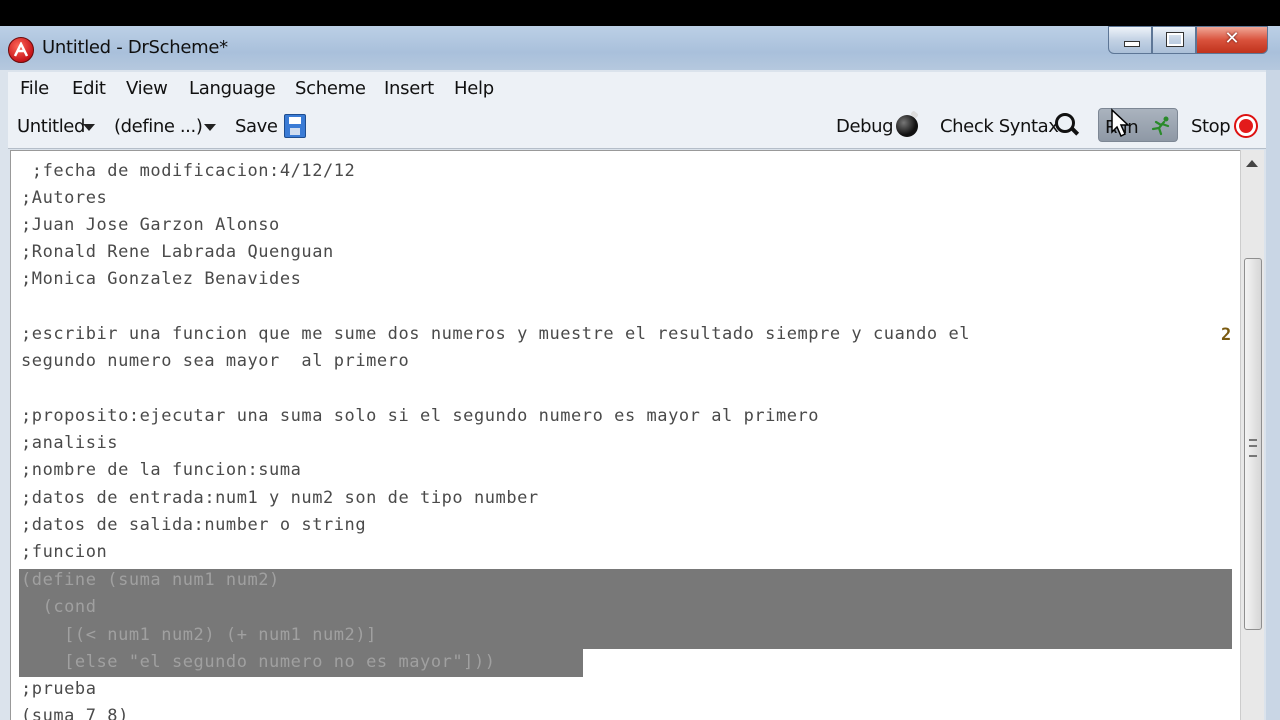 The height and width of the screenshot is (720, 1280). What do you see at coordinates (215, 361) in the screenshot?
I see `code-line: segundo numero sea mayor al primero` at bounding box center [215, 361].